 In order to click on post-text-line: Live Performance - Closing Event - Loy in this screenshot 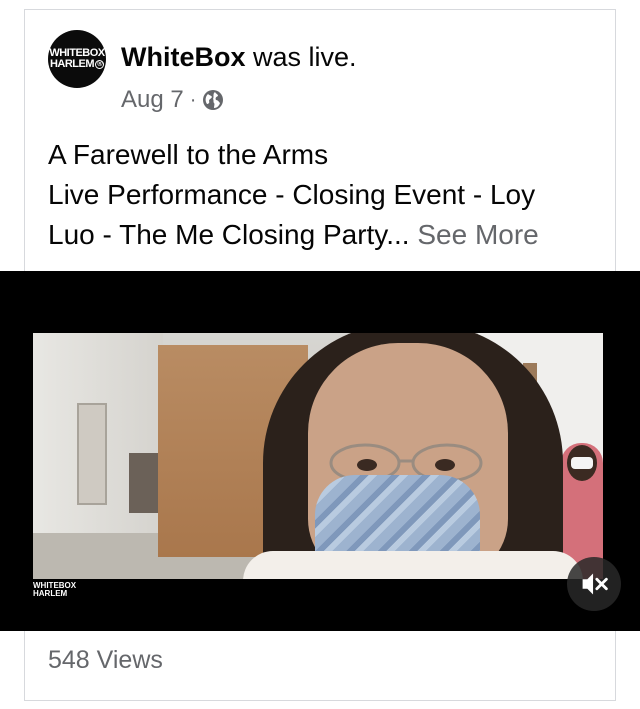, I will do `click(292, 194)`.